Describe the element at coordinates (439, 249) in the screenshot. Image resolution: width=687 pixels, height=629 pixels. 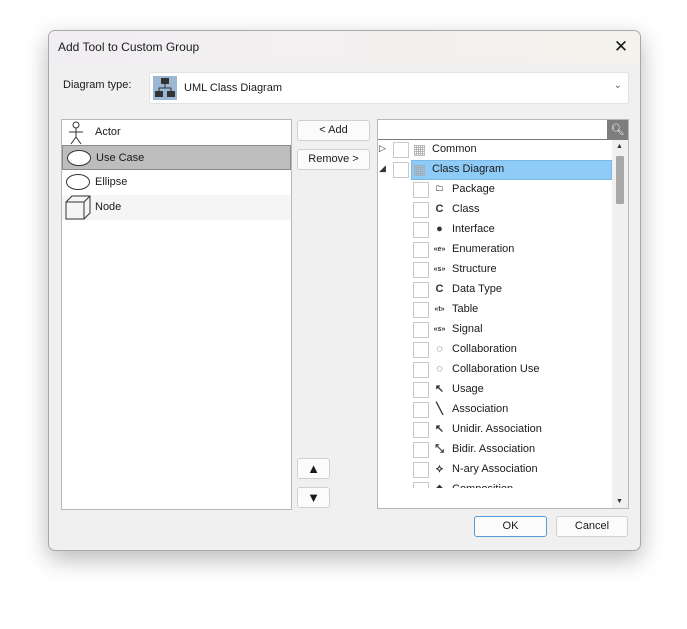
I see `enumeration-icon: «e»` at that location.